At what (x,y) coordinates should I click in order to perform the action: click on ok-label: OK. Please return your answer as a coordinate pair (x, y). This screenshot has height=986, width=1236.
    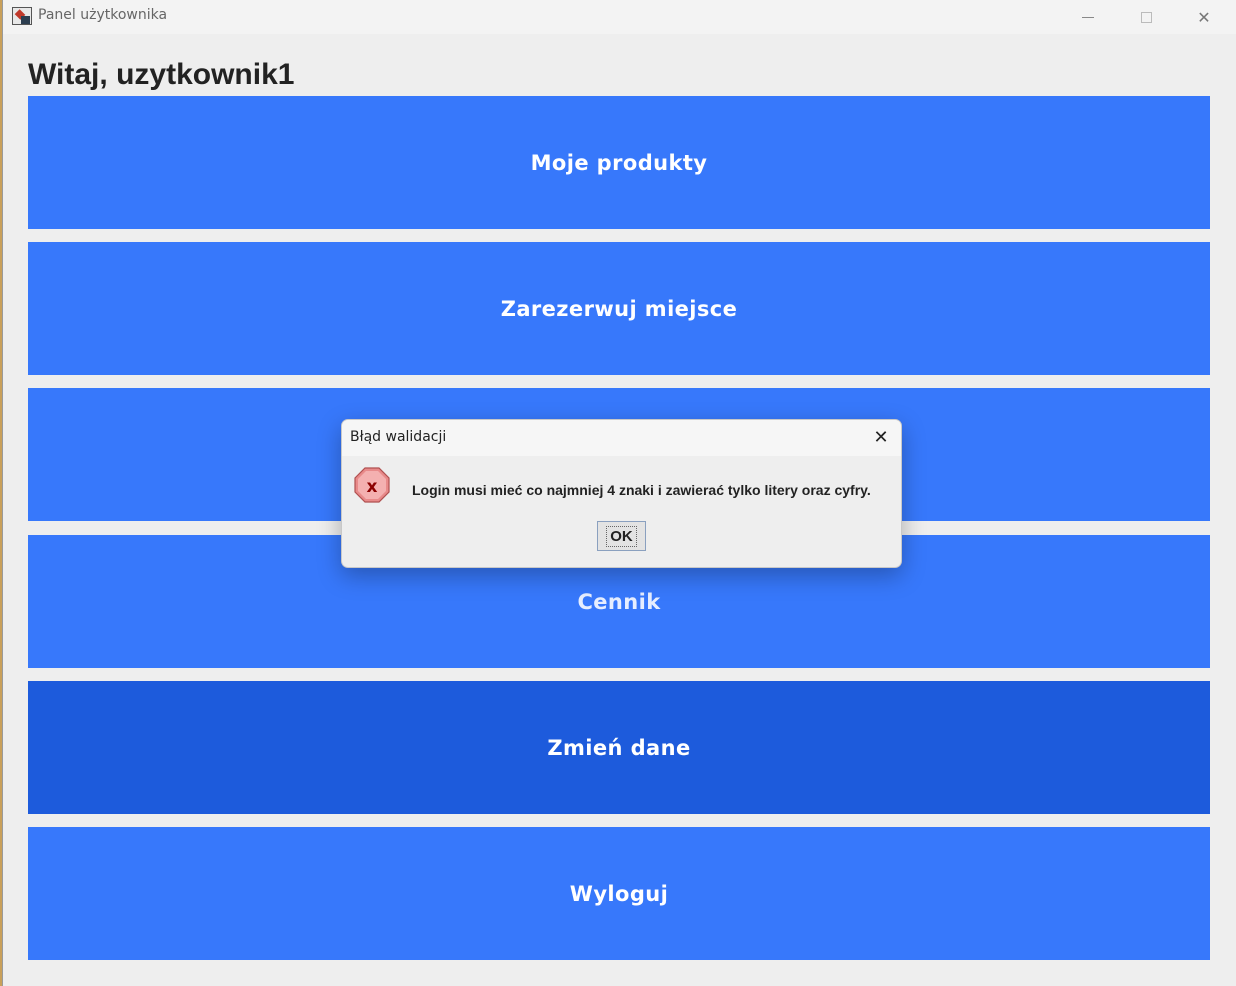
    Looking at the image, I should click on (621, 536).